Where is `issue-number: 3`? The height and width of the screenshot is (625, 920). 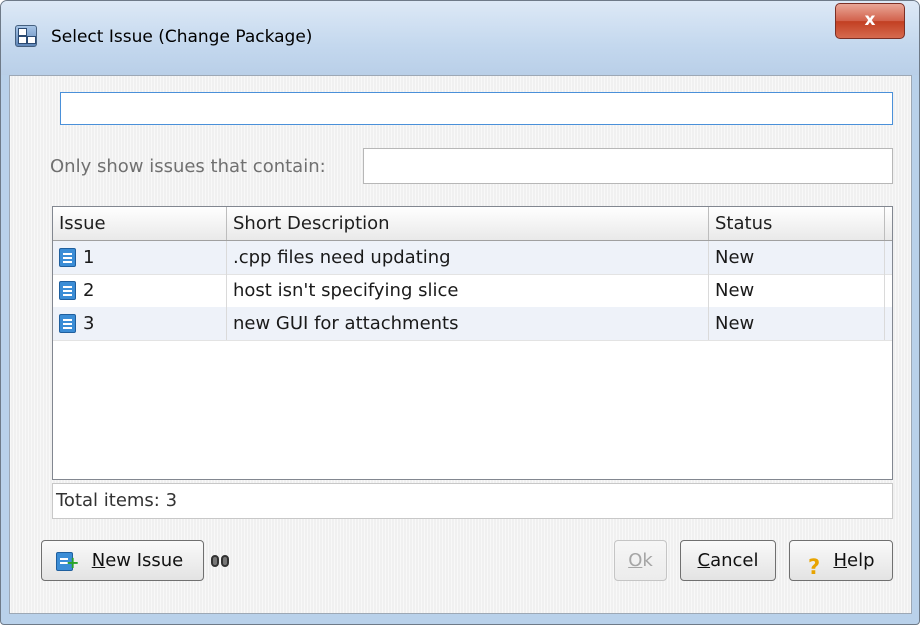
issue-number: 3 is located at coordinates (89, 323).